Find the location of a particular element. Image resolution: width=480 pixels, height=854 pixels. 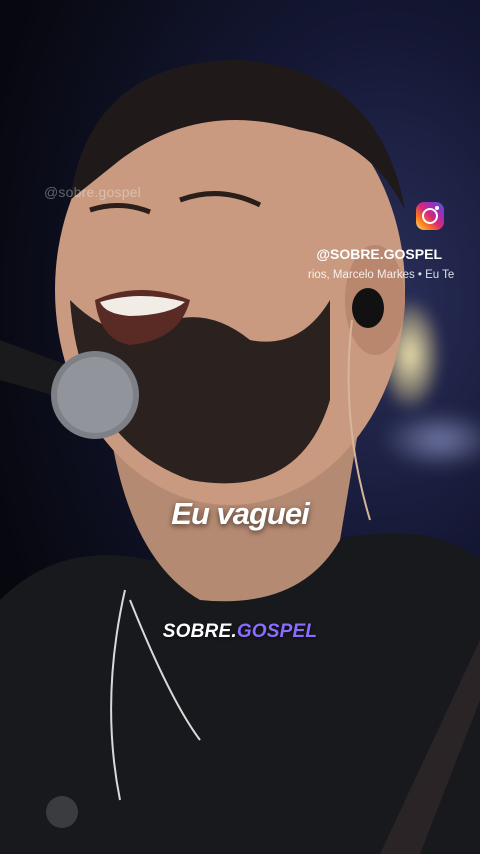

brand-logo-part1: SOBRE. is located at coordinates (199, 631).